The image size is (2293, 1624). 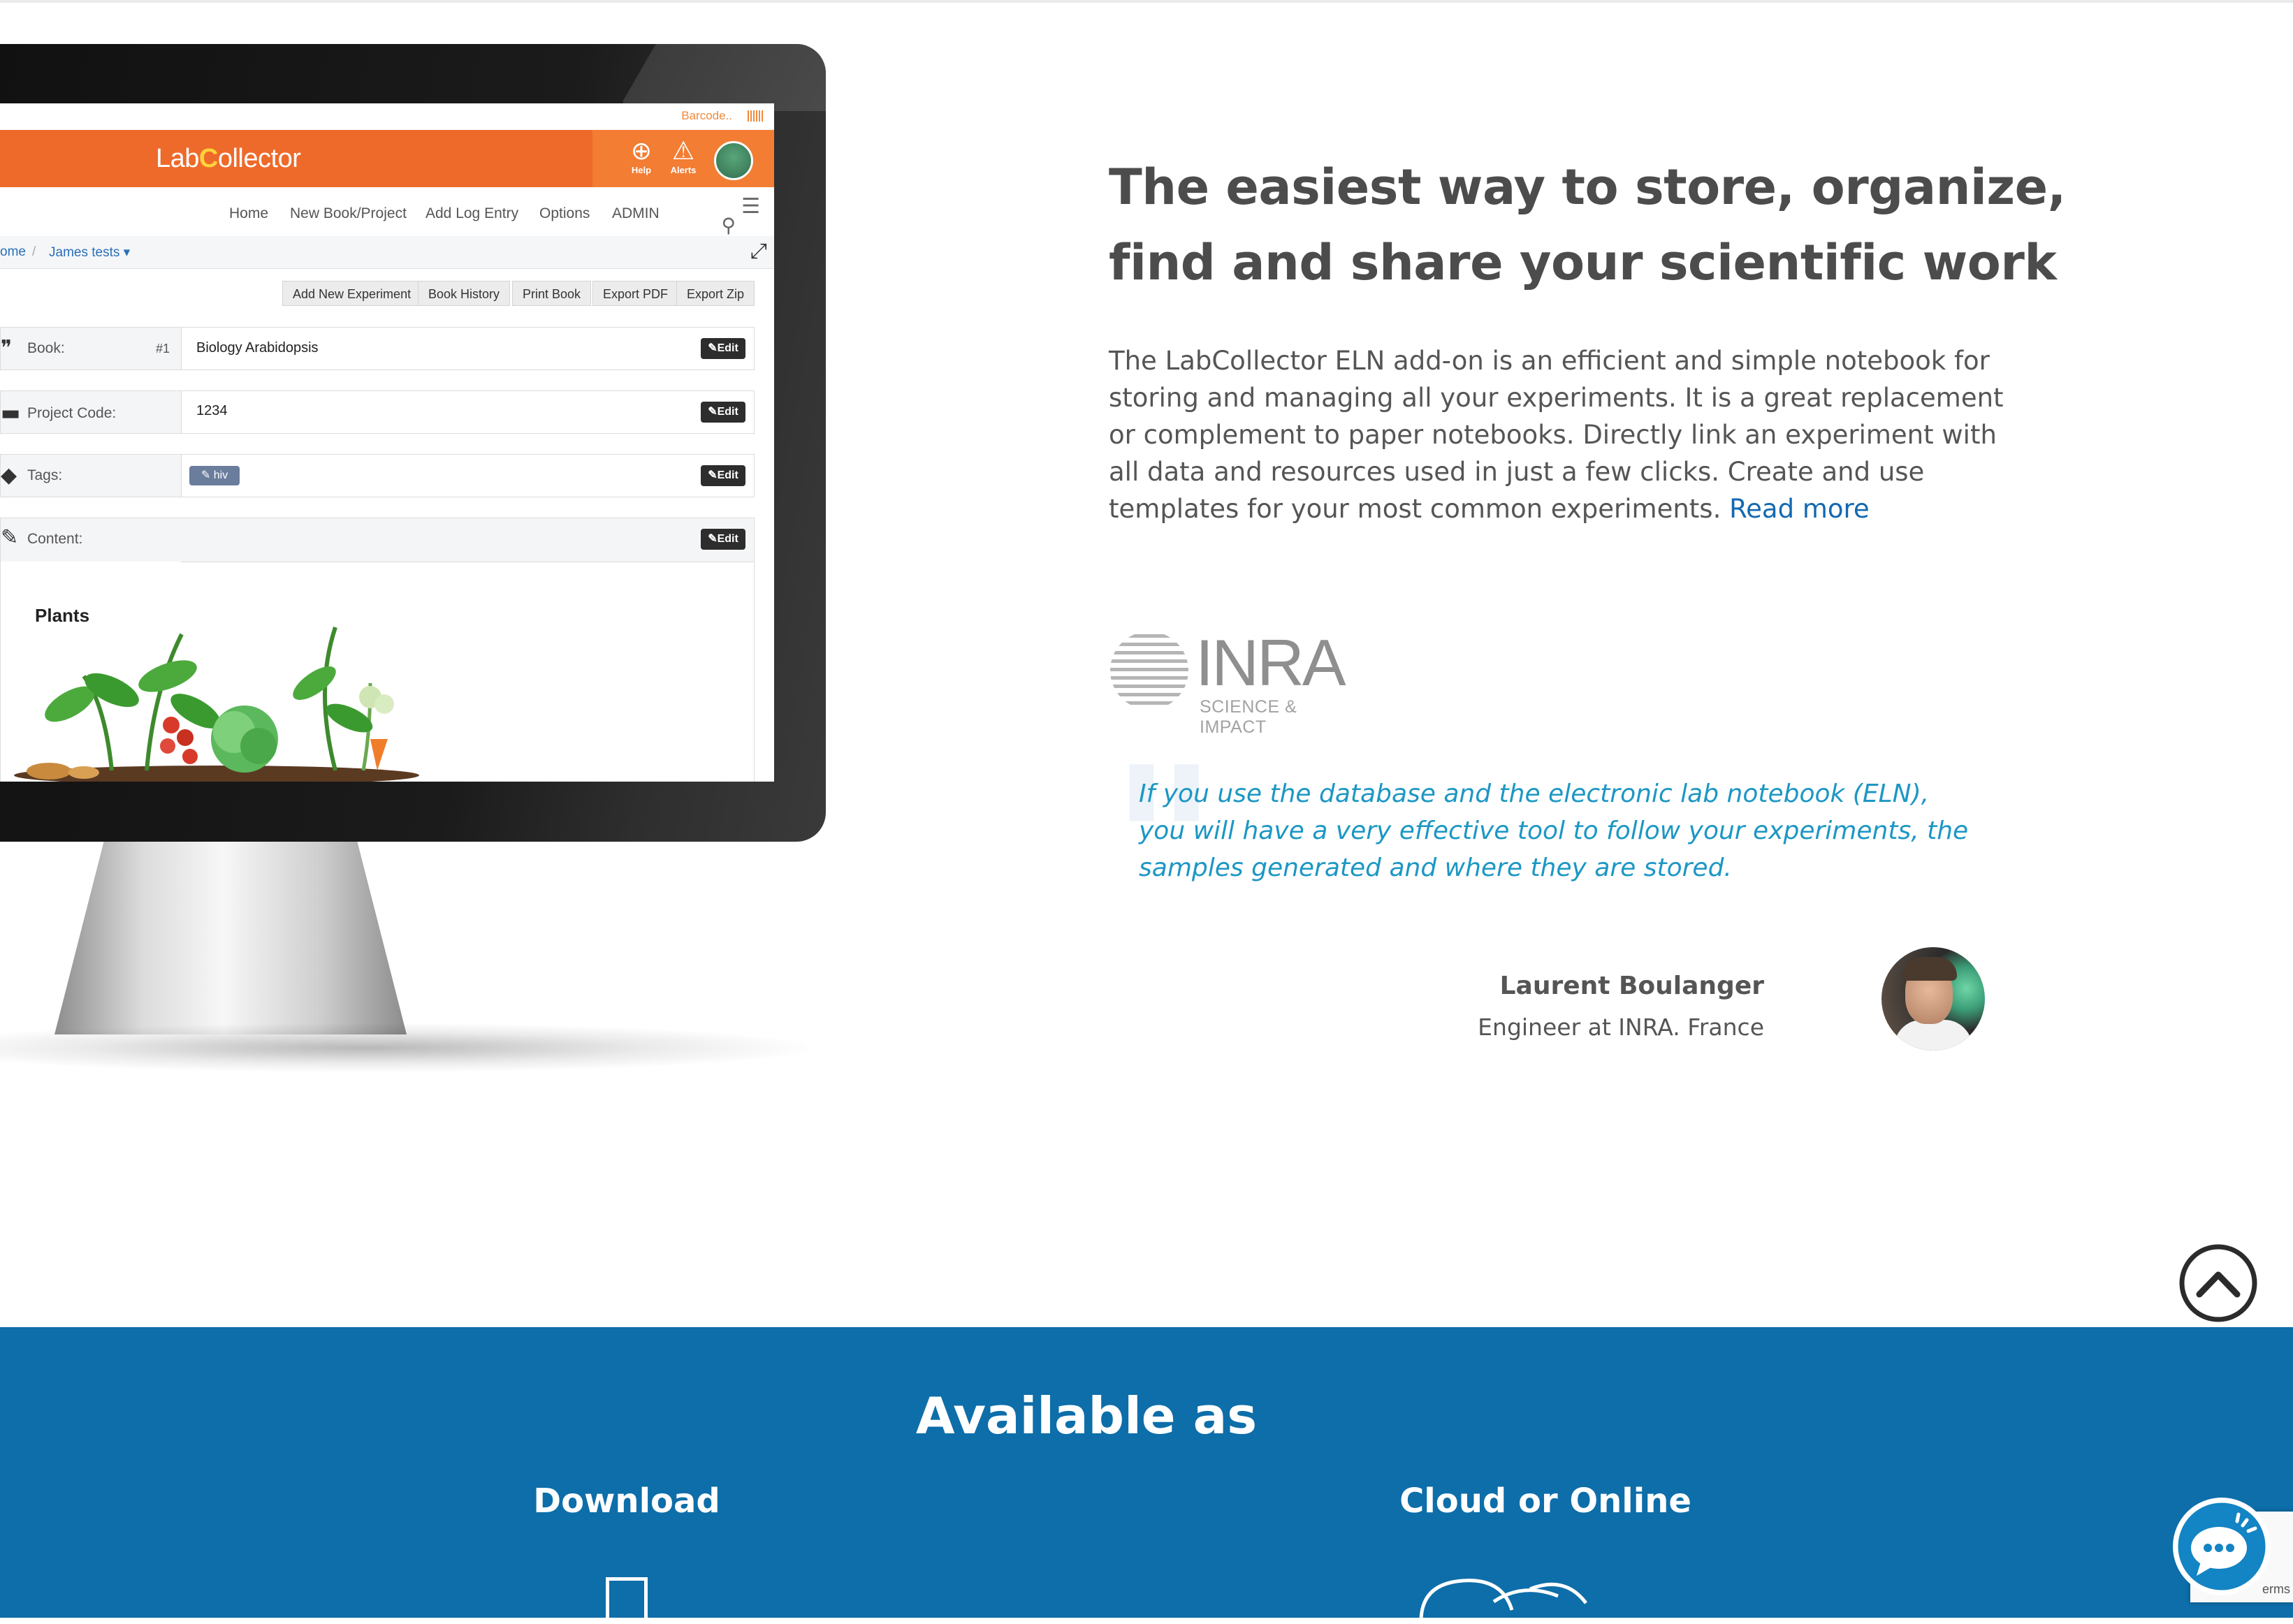 What do you see at coordinates (13, 252) in the screenshot?
I see `breadcrumb-home: ome` at bounding box center [13, 252].